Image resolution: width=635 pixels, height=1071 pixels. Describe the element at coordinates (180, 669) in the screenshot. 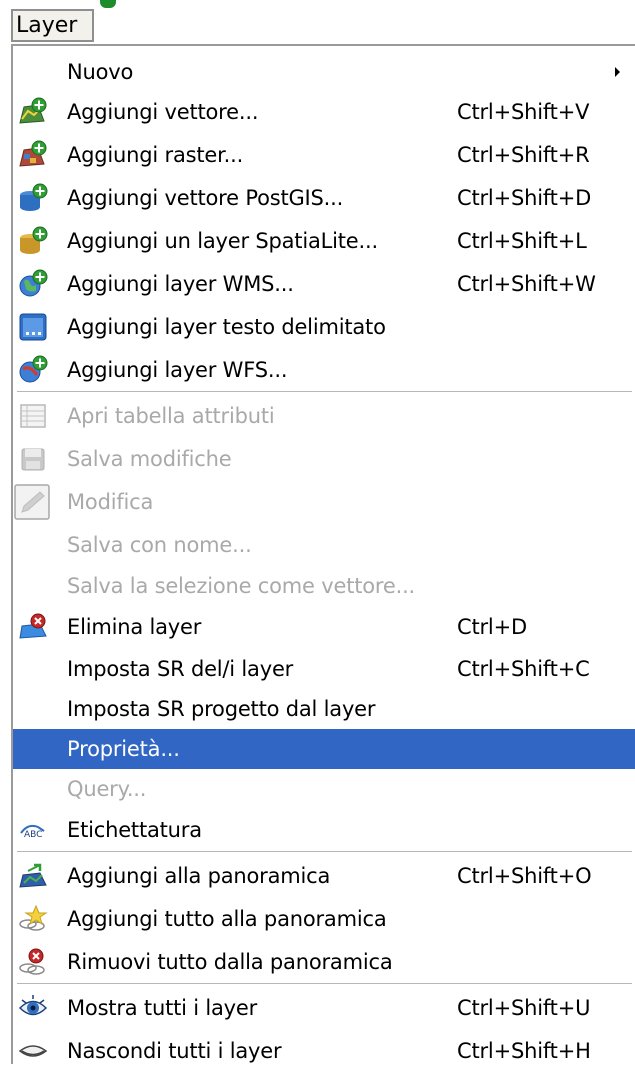

I see `menu-item-label: Imposta SR del/i layer` at that location.